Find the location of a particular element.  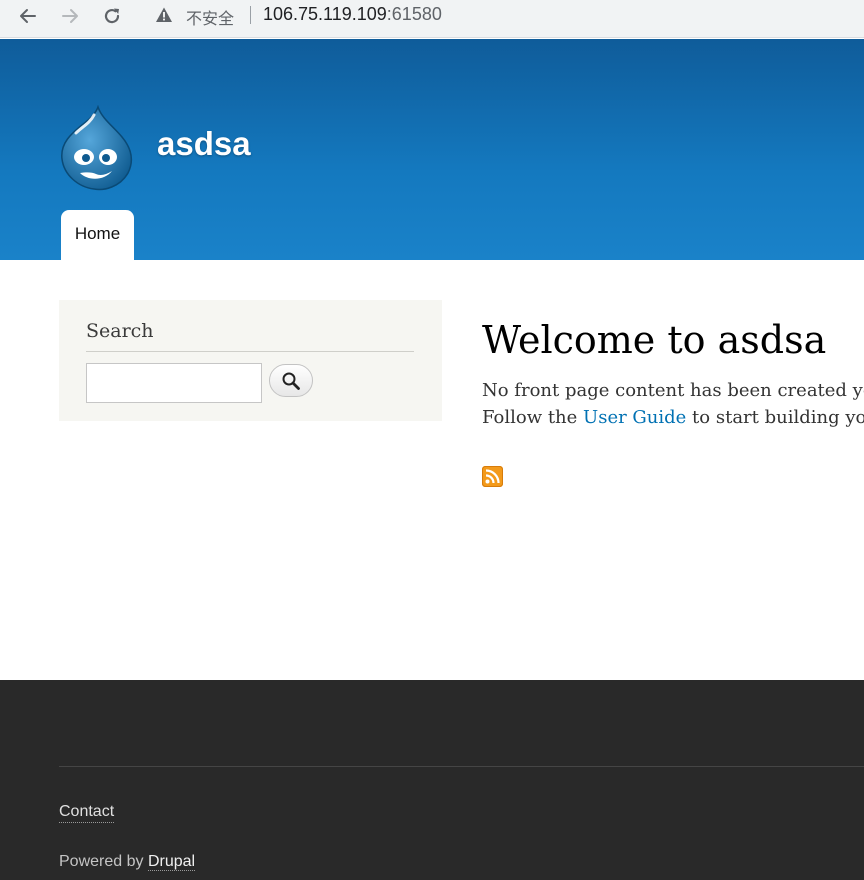

search-block-title: Search is located at coordinates (120, 331).